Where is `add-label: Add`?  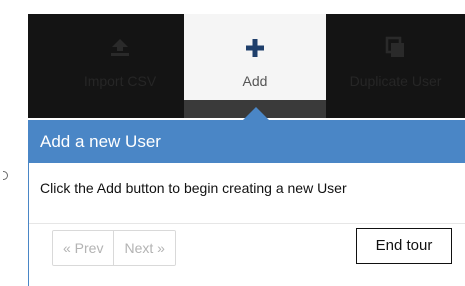 add-label: Add is located at coordinates (255, 81).